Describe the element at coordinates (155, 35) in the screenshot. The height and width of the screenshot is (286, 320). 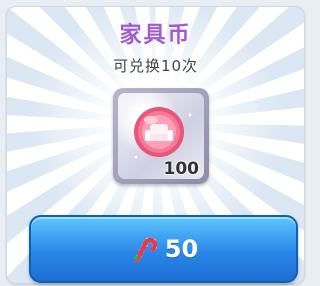
I see `item-title: 家具币` at that location.